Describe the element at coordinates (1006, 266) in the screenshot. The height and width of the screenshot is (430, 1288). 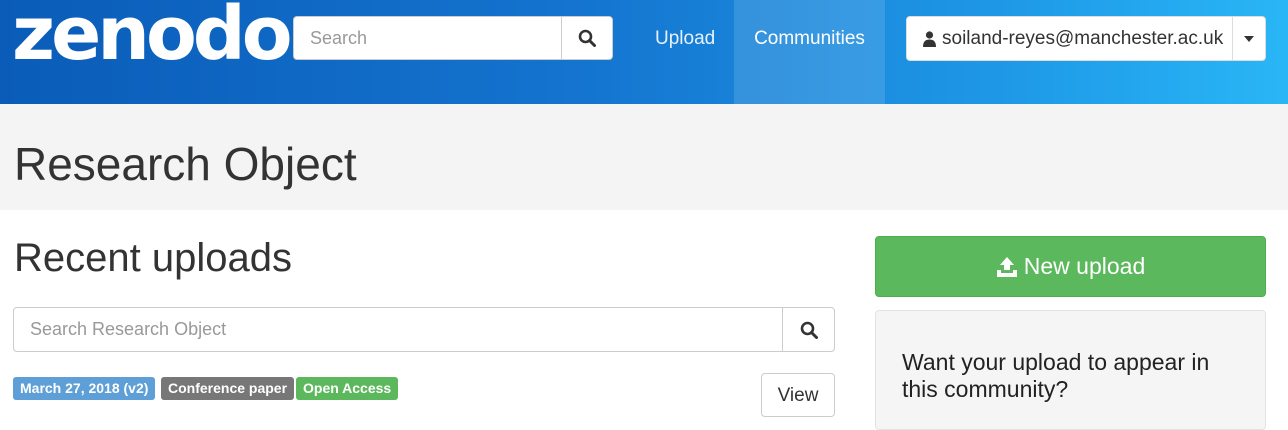
I see `upload-icon` at that location.